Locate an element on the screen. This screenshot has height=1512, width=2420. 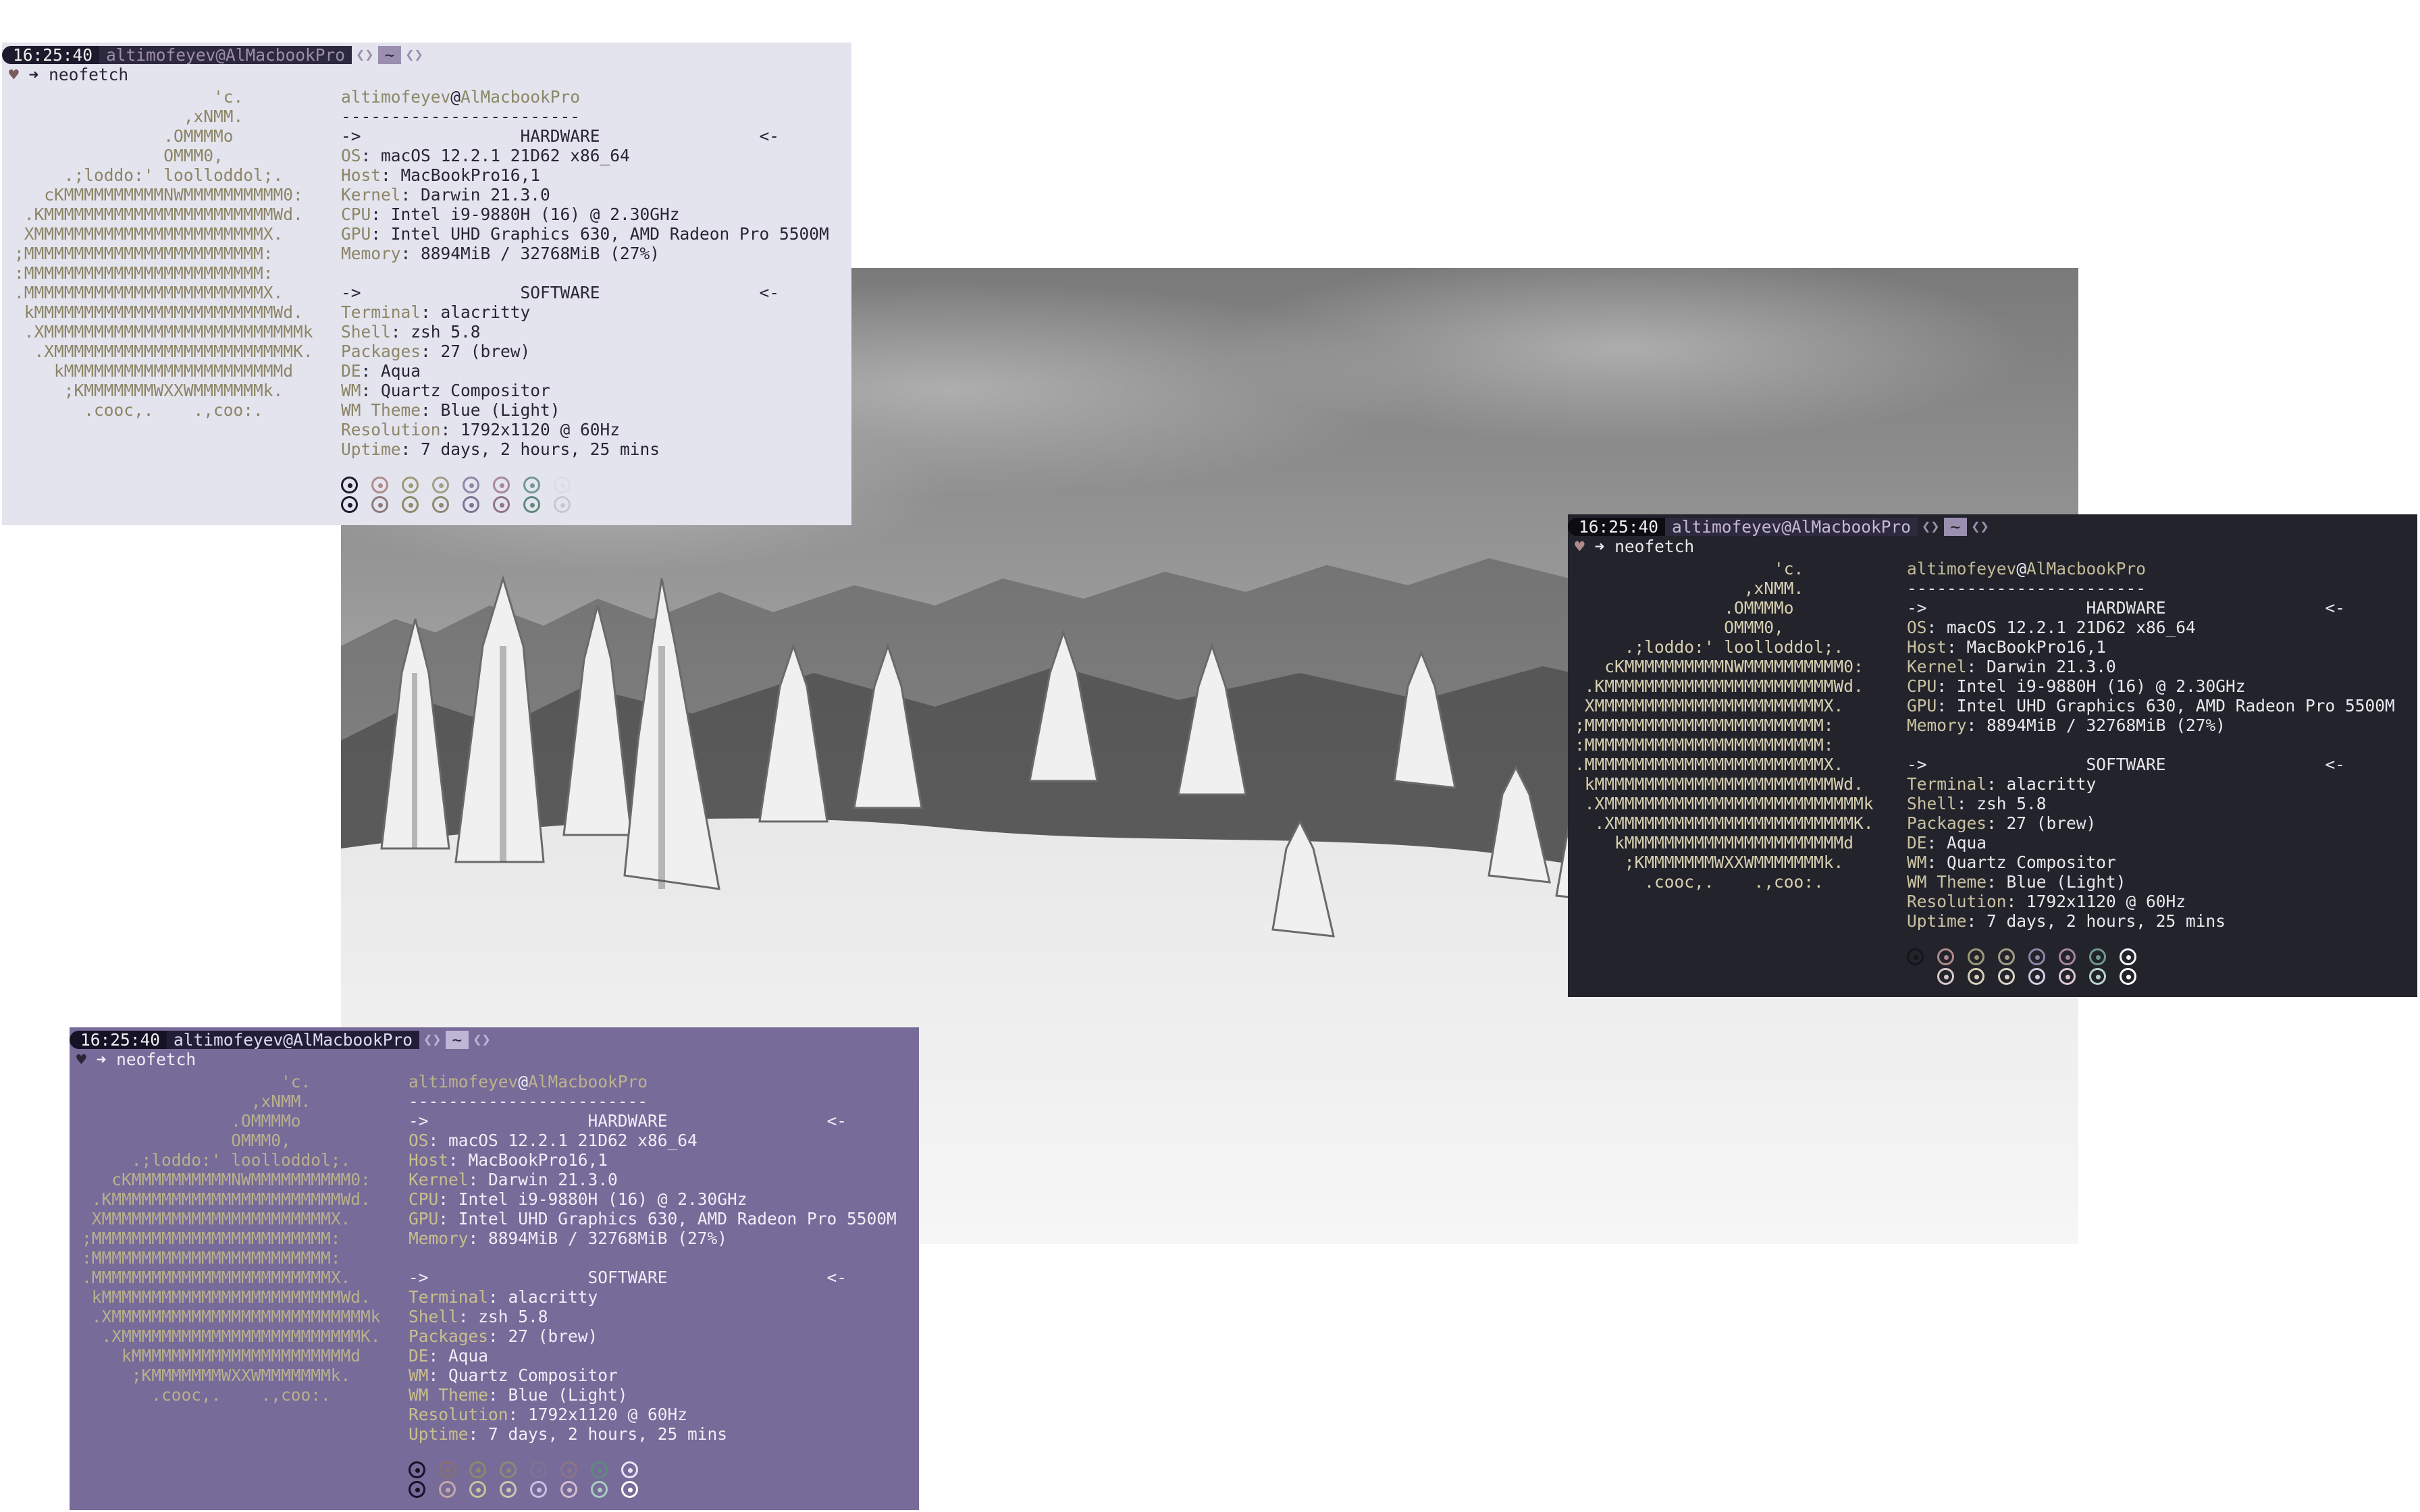
info-key: Packages is located at coordinates (381, 352).